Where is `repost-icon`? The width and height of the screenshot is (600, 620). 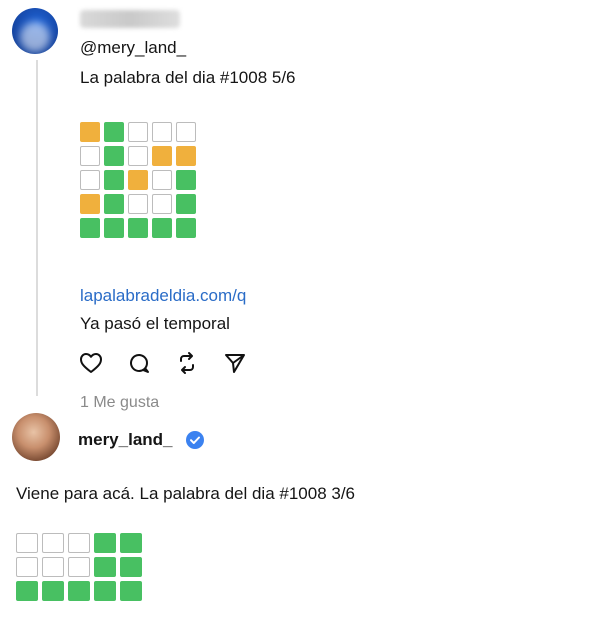
repost-icon is located at coordinates (187, 363).